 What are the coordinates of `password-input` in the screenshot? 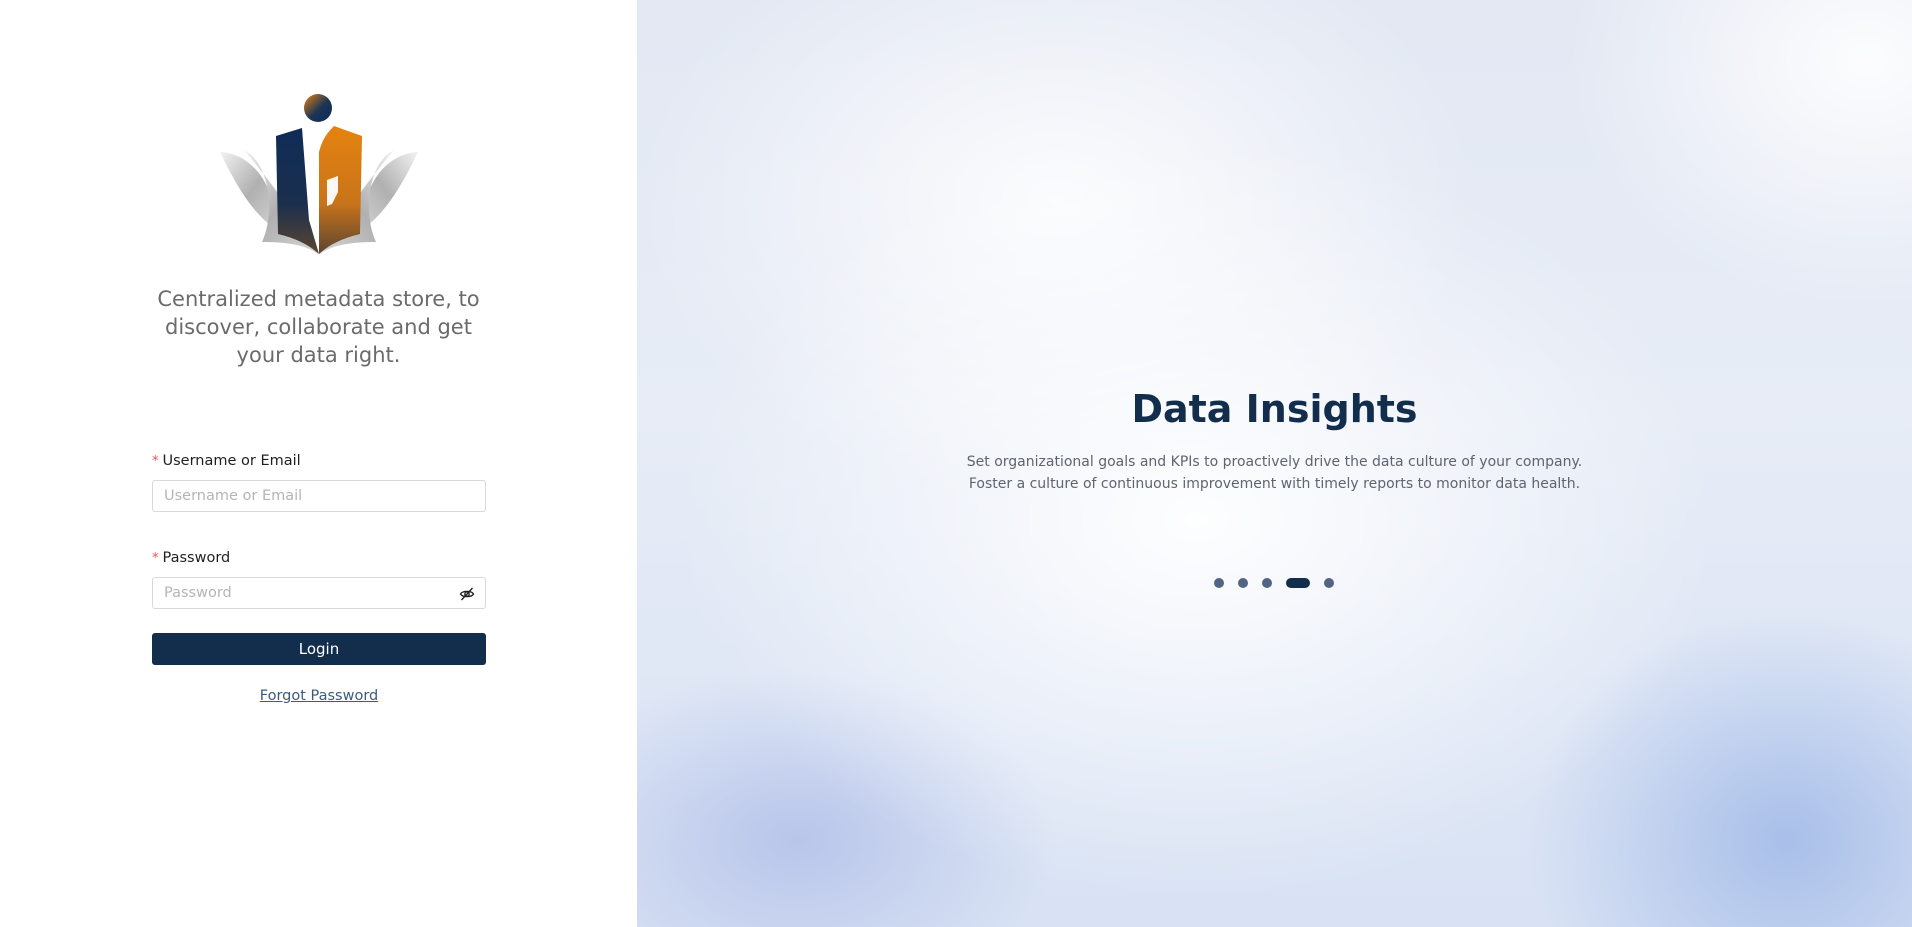 It's located at (319, 593).